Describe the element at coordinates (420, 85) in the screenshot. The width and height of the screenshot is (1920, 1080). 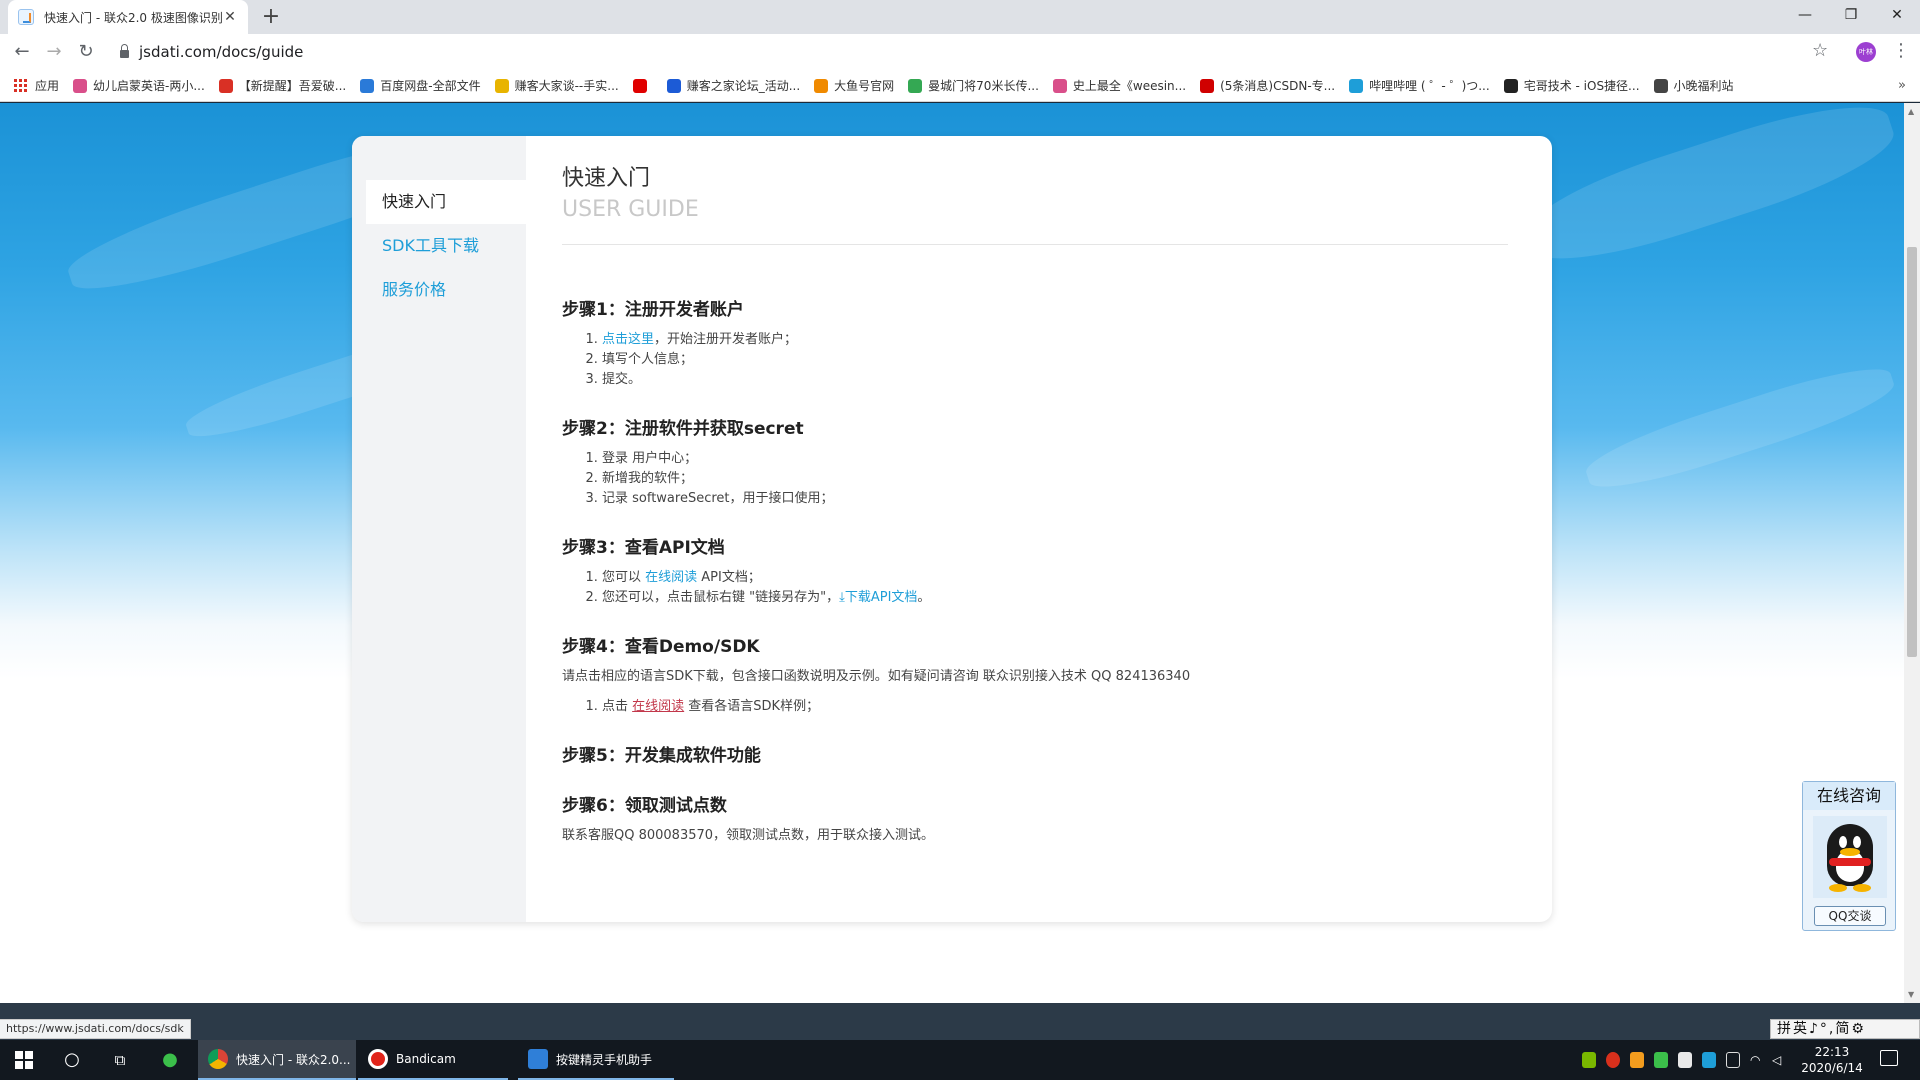
I see `bookmark-item: 百度网盘-全部文件` at that location.